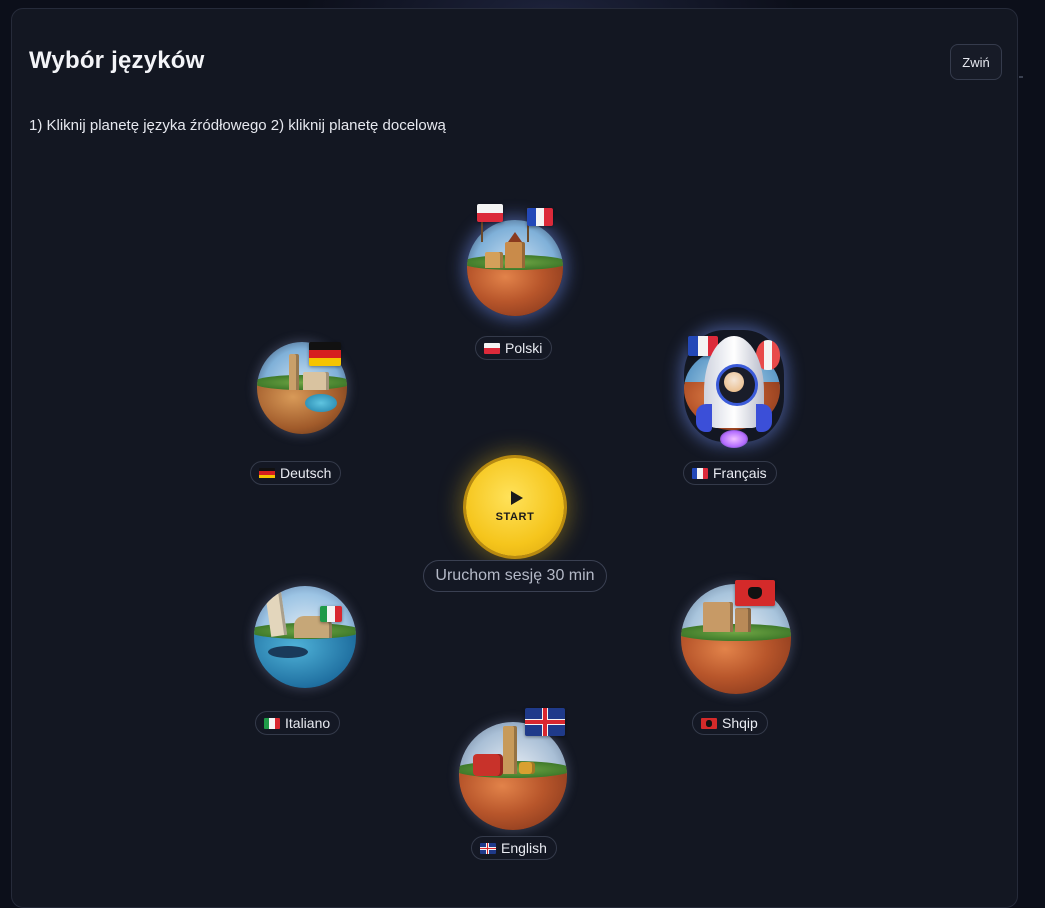 The height and width of the screenshot is (908, 1045). I want to click on scrollbar-marker, so click(1021, 77).